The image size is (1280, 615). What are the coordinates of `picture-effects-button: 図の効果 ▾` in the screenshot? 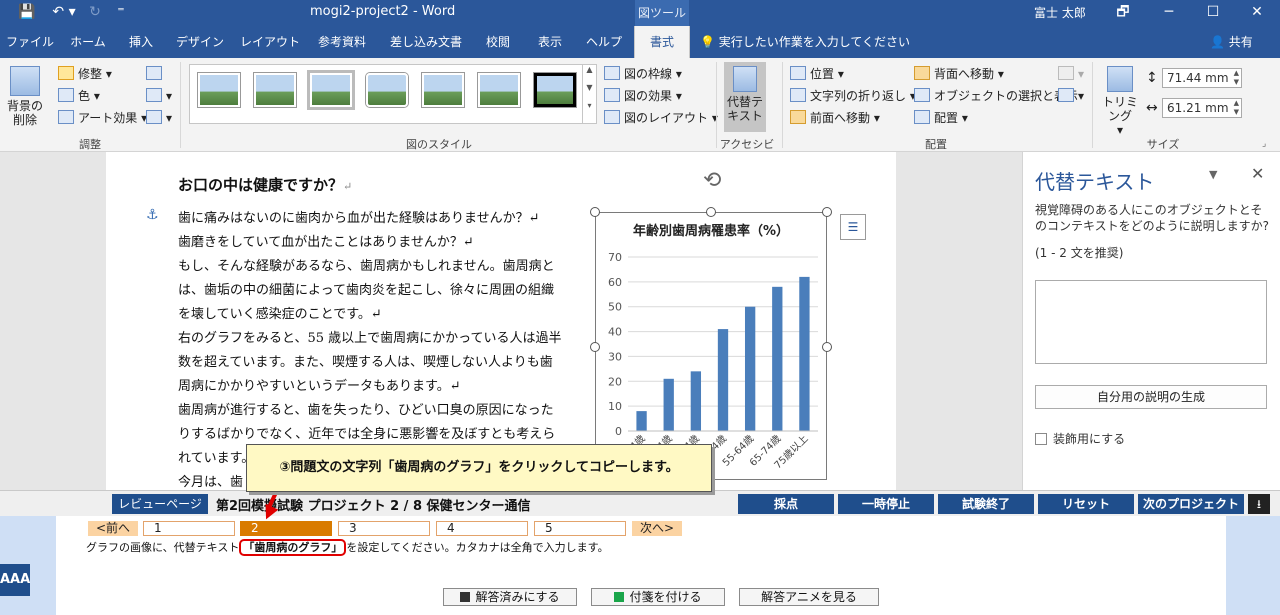 It's located at (643, 96).